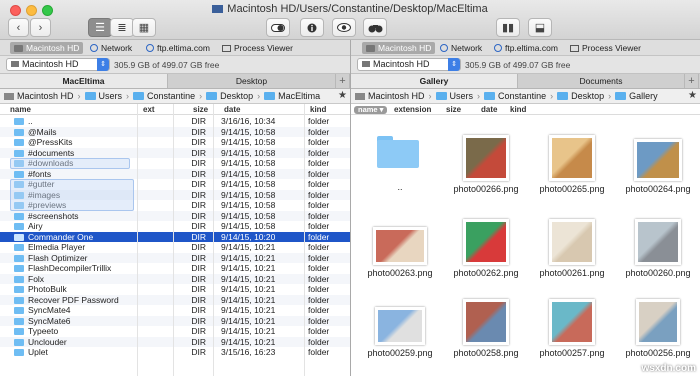  What do you see at coordinates (122, 27) in the screenshot?
I see `detail-view-button: ≣` at bounding box center [122, 27].